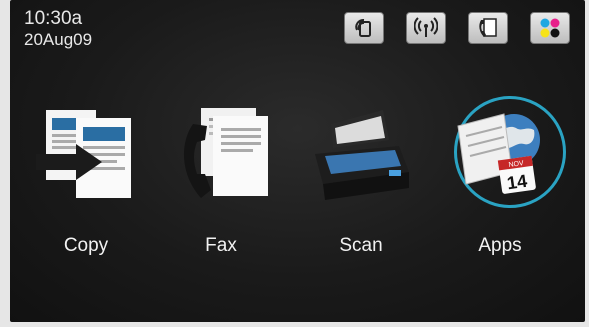  What do you see at coordinates (362, 155) in the screenshot?
I see `scan-icon` at bounding box center [362, 155].